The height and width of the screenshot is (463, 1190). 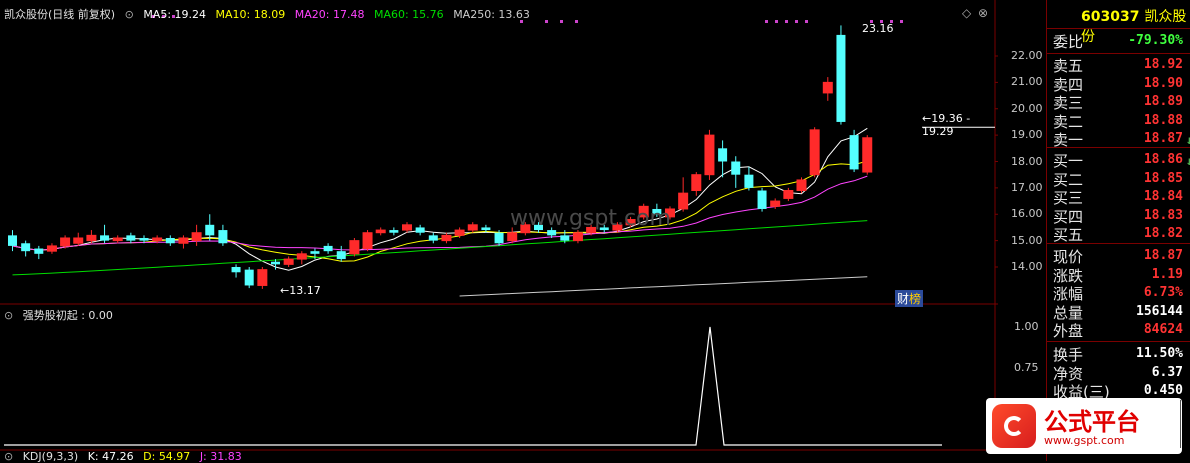 I want to click on price-tick: 21.00, so click(x=1027, y=82).